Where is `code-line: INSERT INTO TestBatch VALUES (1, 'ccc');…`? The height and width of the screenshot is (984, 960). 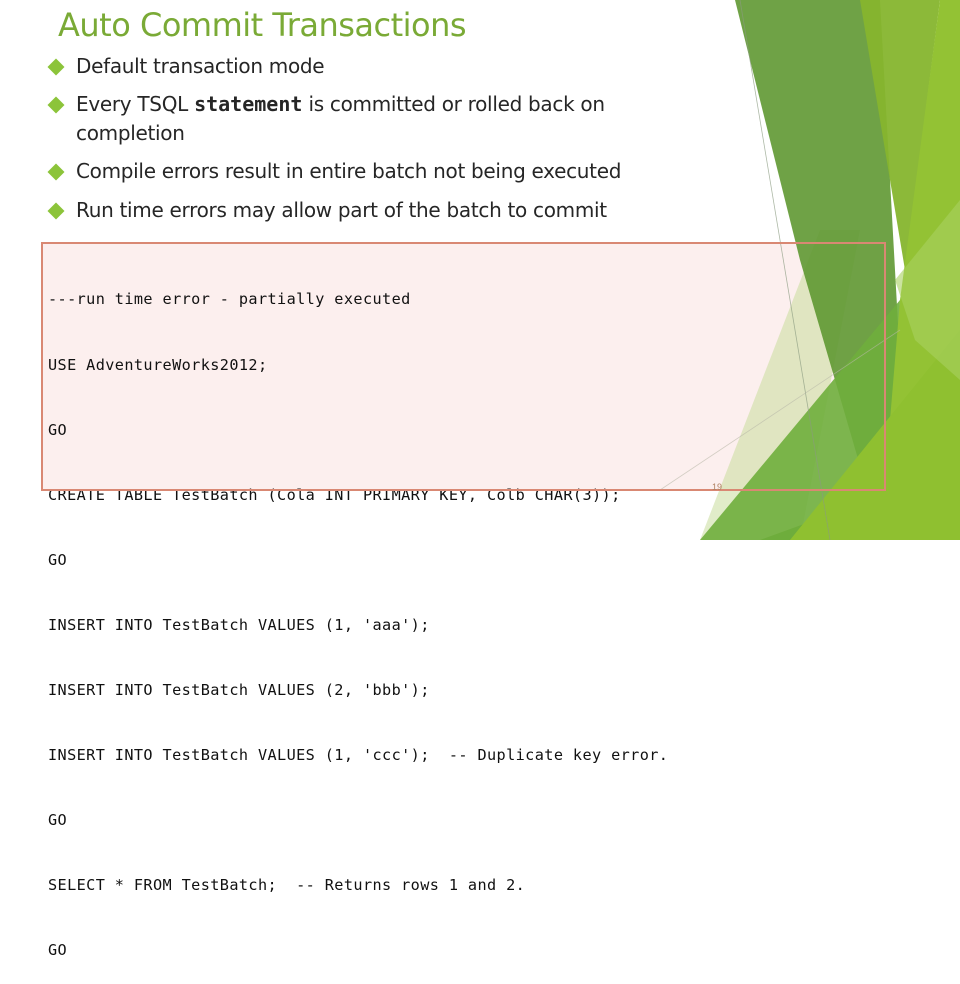 code-line: INSERT INTO TestBatch VALUES (1, 'ccc');… is located at coordinates (358, 755).